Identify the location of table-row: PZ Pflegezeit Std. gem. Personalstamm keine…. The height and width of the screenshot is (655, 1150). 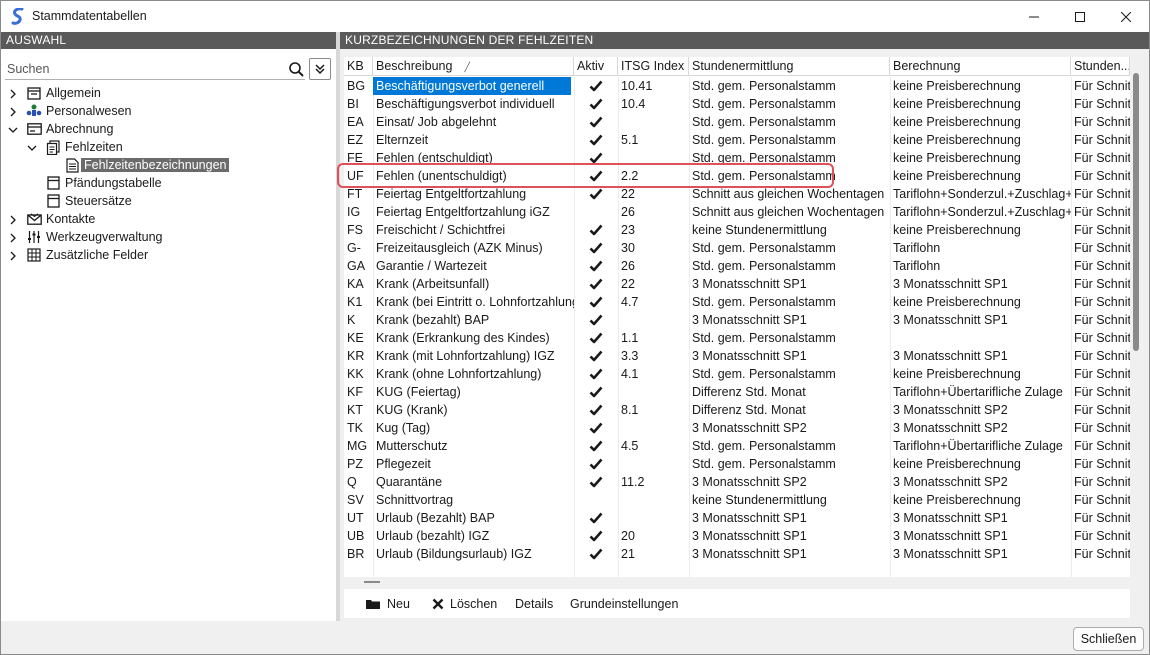
(737, 464).